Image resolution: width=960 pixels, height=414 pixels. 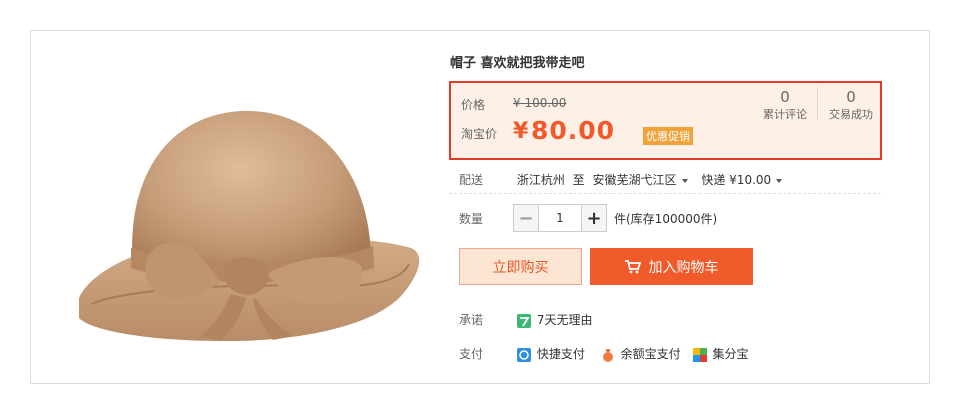 I want to click on quantity-input: 1, so click(x=560, y=218).